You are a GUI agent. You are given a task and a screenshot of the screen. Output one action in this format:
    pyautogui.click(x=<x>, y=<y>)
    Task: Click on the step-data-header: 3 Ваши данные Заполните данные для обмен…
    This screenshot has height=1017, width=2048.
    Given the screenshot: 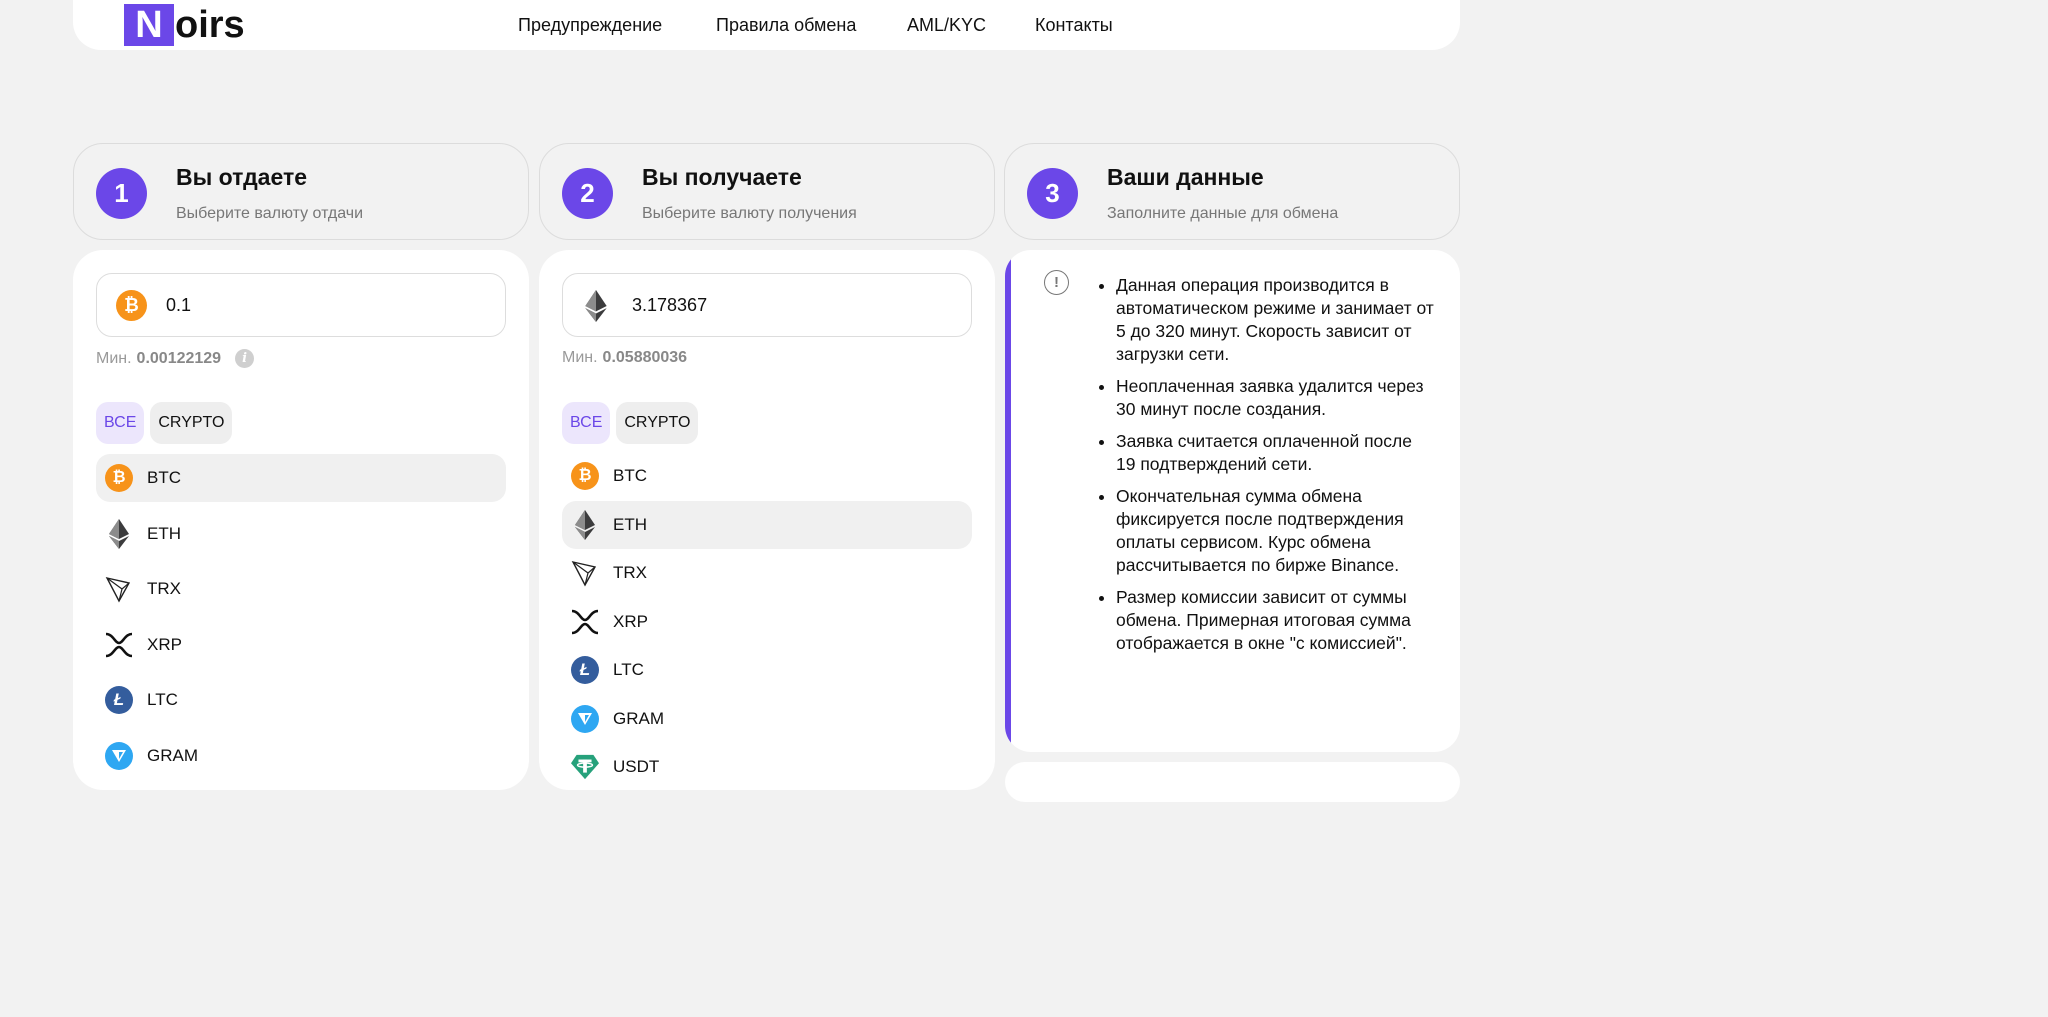 What is the action you would take?
    pyautogui.click(x=1232, y=191)
    